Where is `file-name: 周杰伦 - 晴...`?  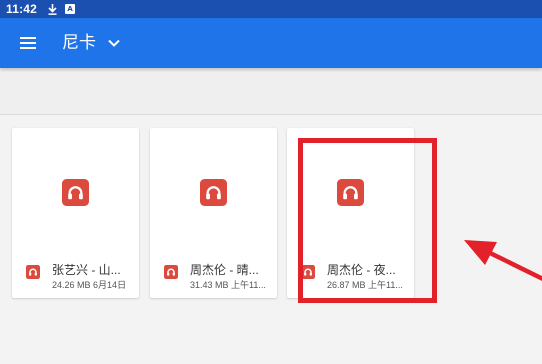 file-name: 周杰伦 - 晴... is located at coordinates (224, 270).